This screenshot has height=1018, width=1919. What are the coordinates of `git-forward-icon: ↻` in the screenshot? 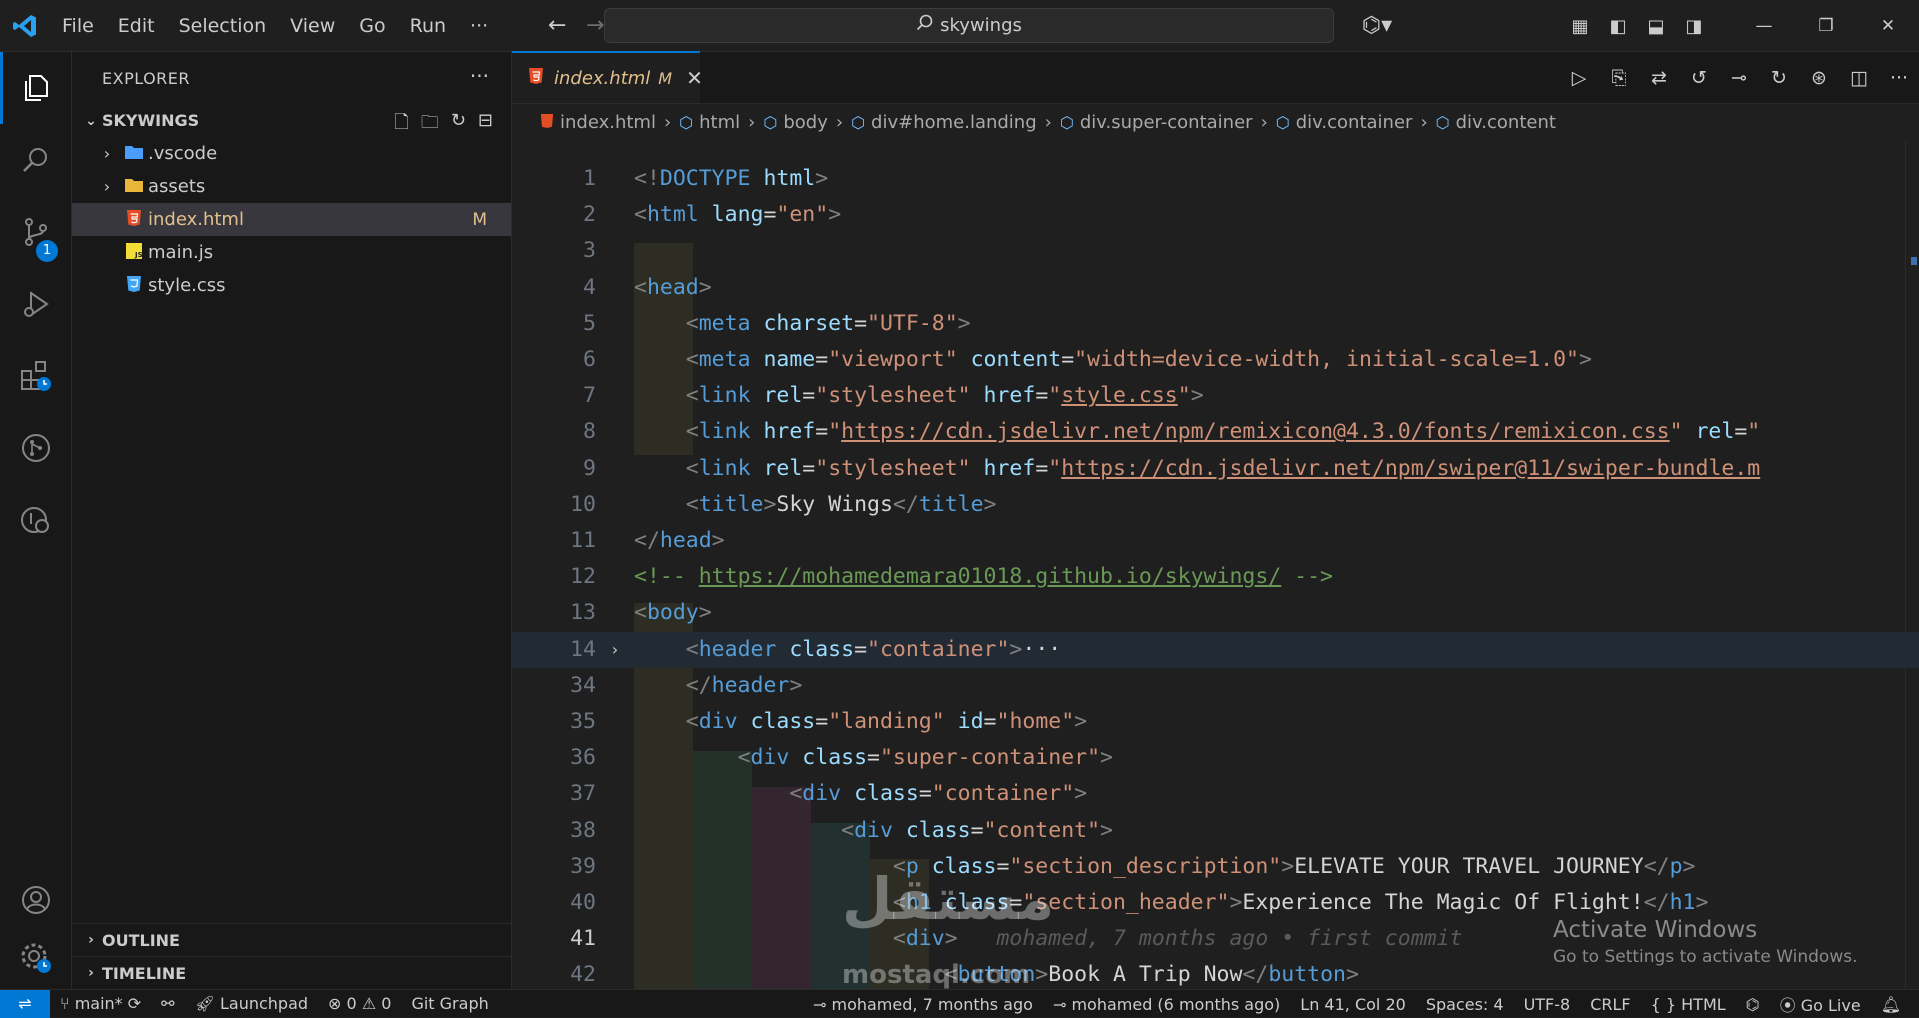 It's located at (1779, 78).